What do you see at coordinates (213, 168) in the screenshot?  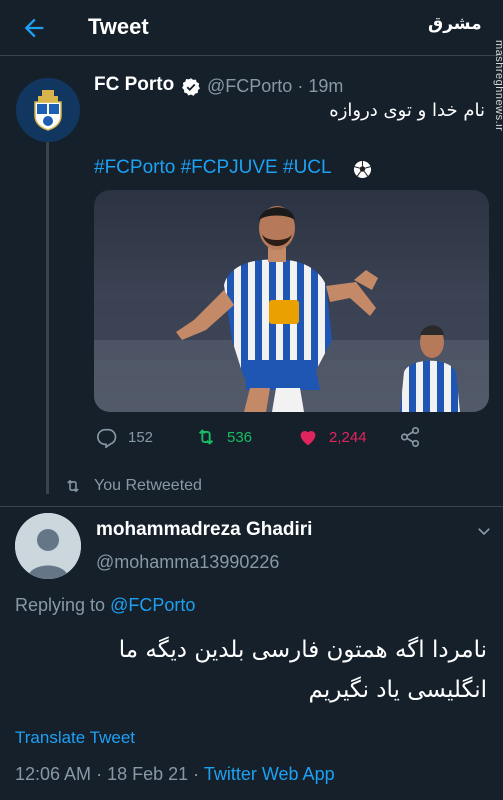 I see `hashtags: #FCPorto #FCPJUVE #UCL` at bounding box center [213, 168].